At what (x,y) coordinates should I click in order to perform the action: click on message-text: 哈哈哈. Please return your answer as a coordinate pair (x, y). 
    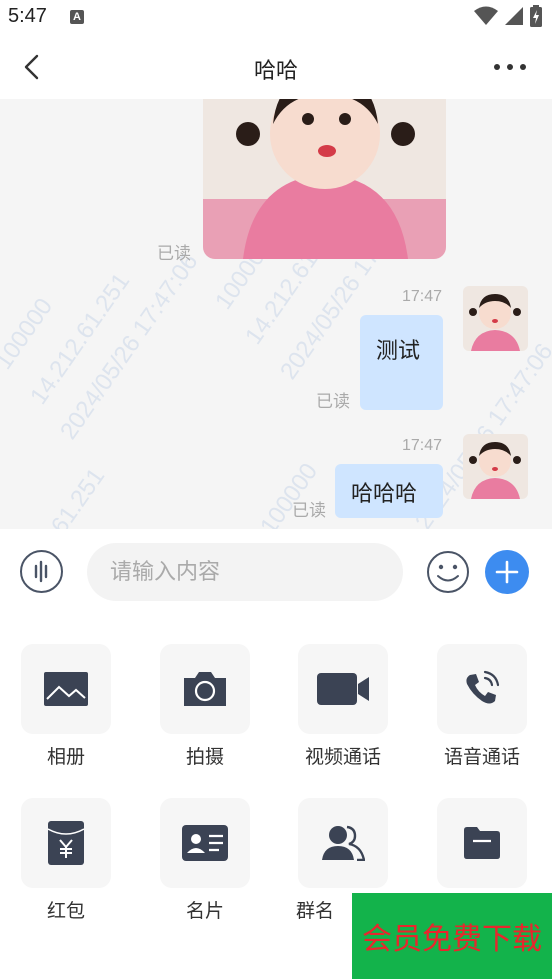
    Looking at the image, I should click on (384, 494).